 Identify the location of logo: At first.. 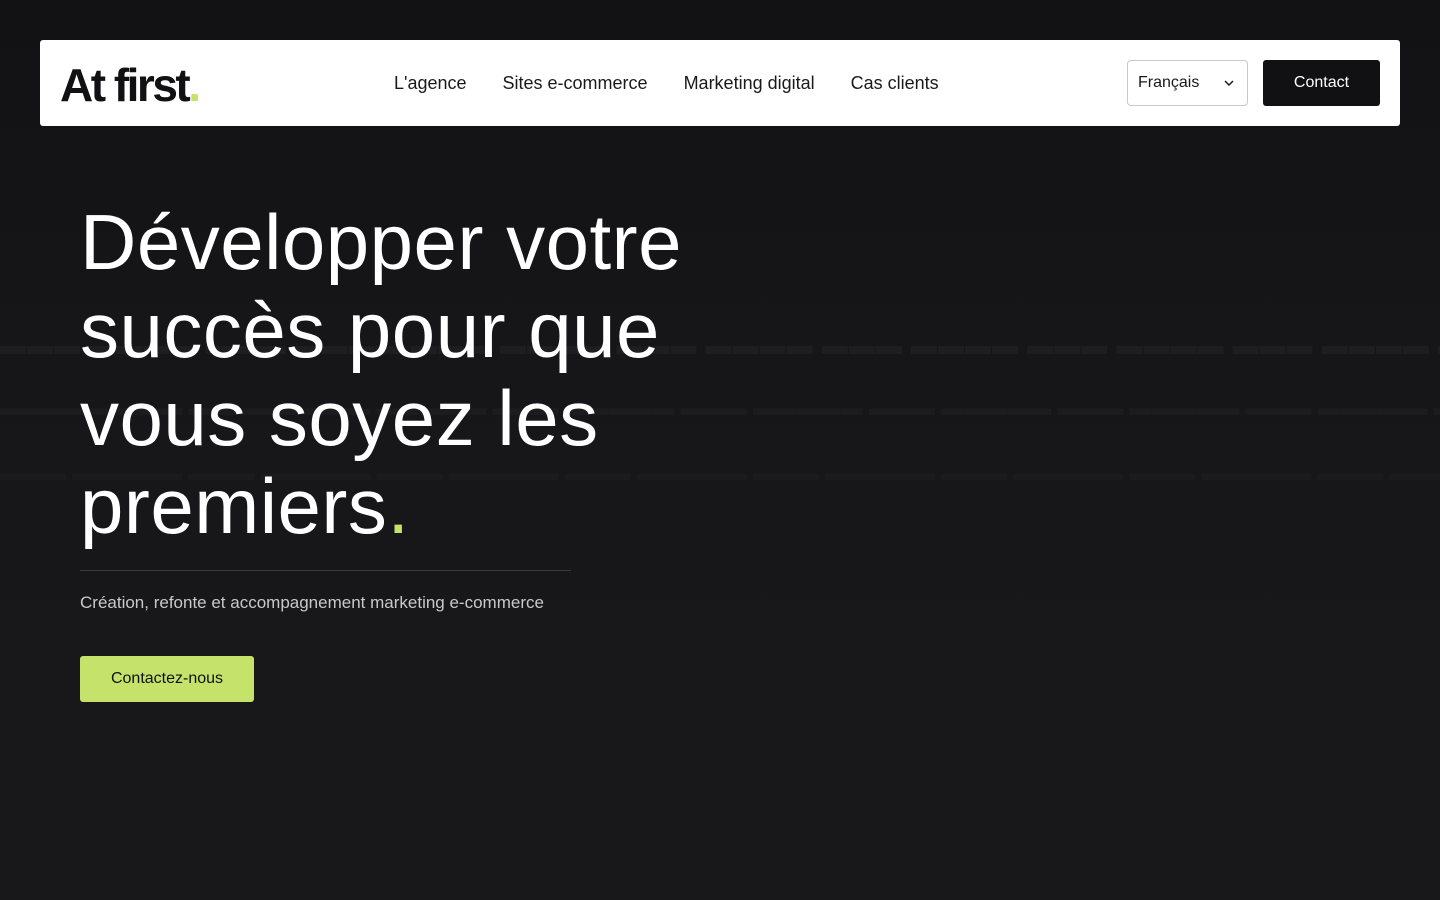
(130, 84).